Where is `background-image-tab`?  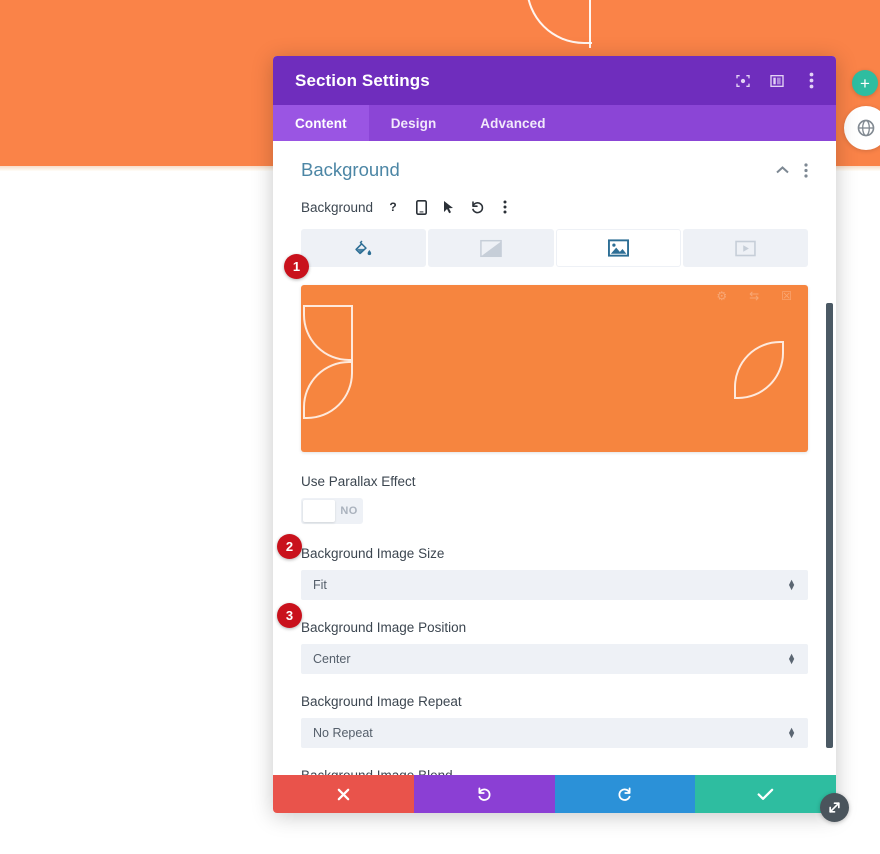 background-image-tab is located at coordinates (618, 248).